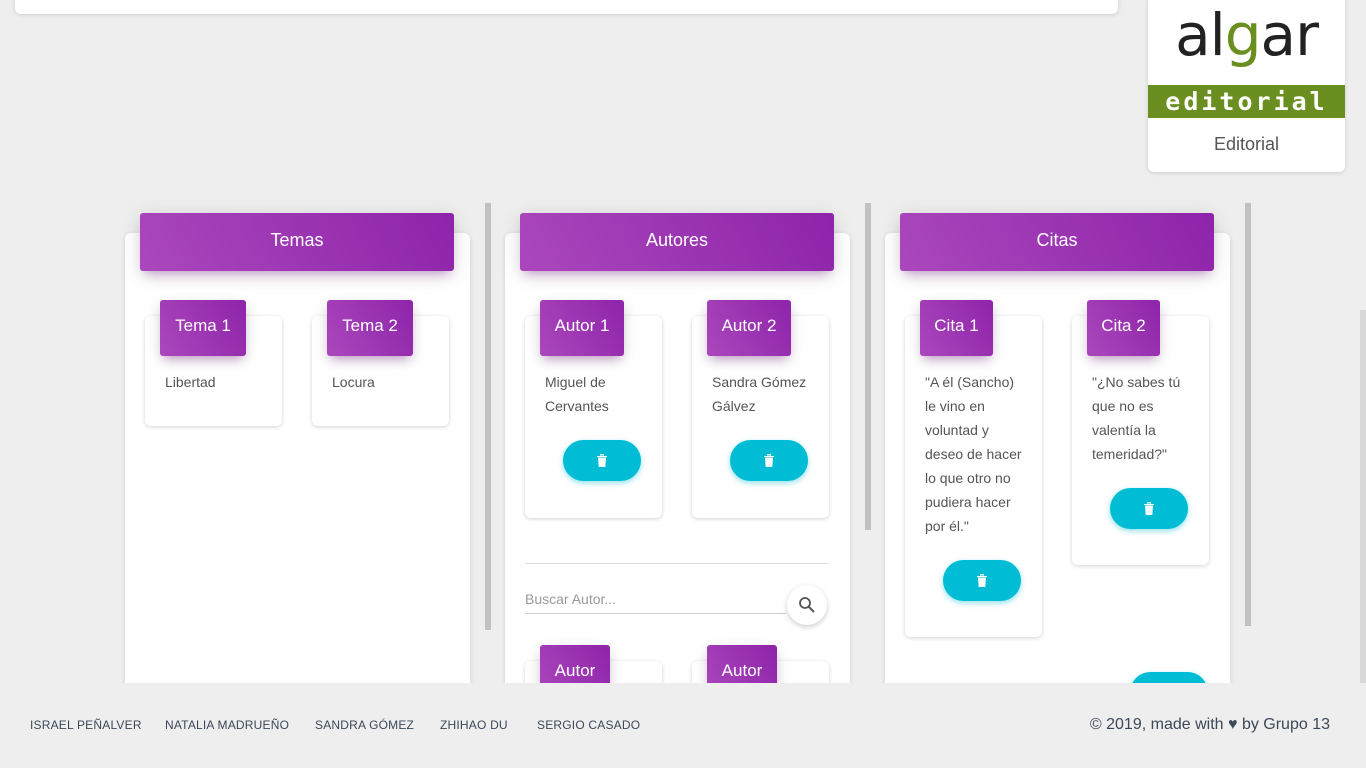 Image resolution: width=1366 pixels, height=768 pixels. I want to click on autor-card-header: Autor 1, so click(582, 328).